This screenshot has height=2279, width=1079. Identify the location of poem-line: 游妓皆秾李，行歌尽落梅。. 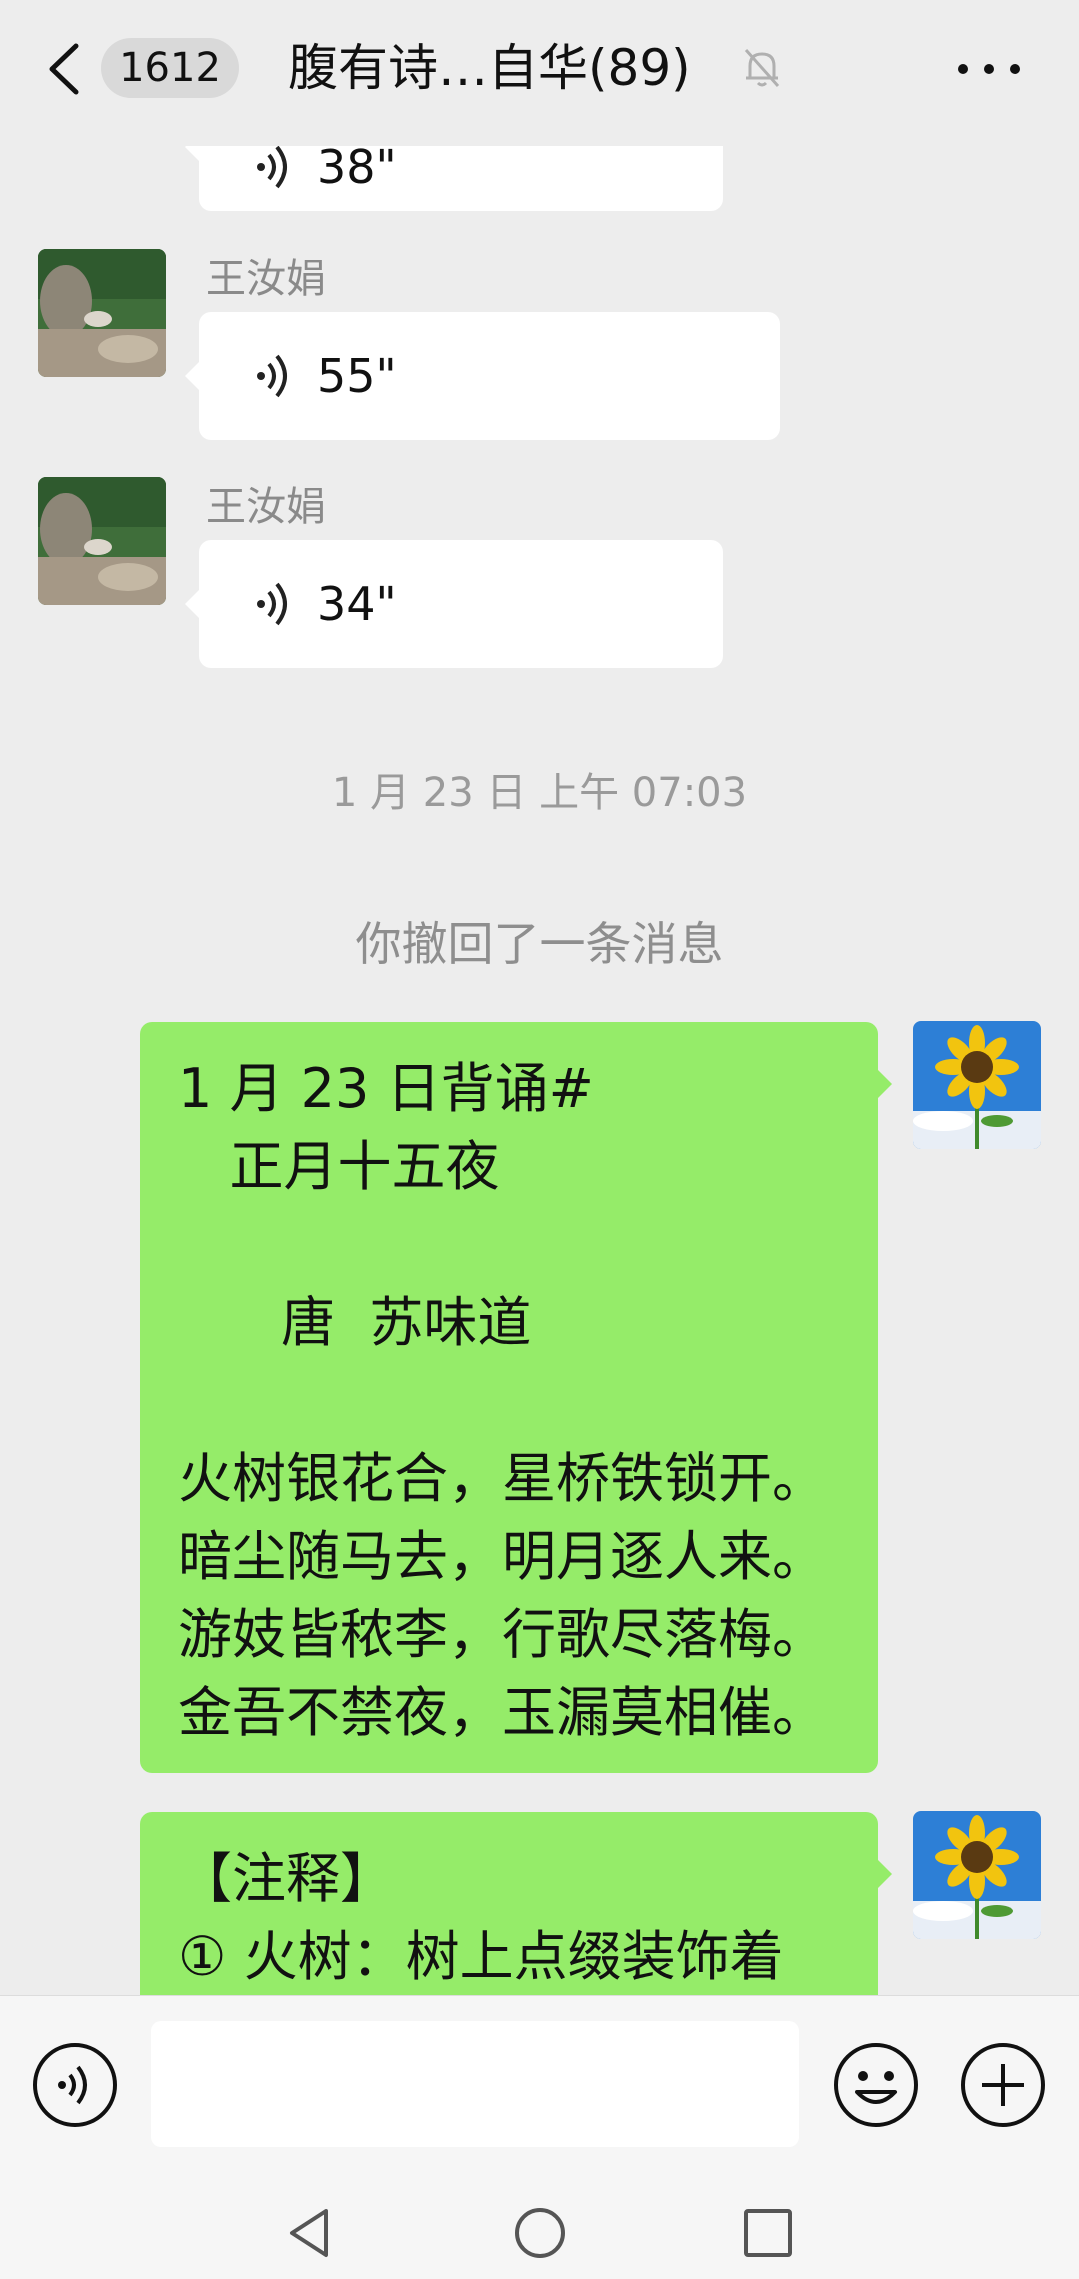
(502, 1634).